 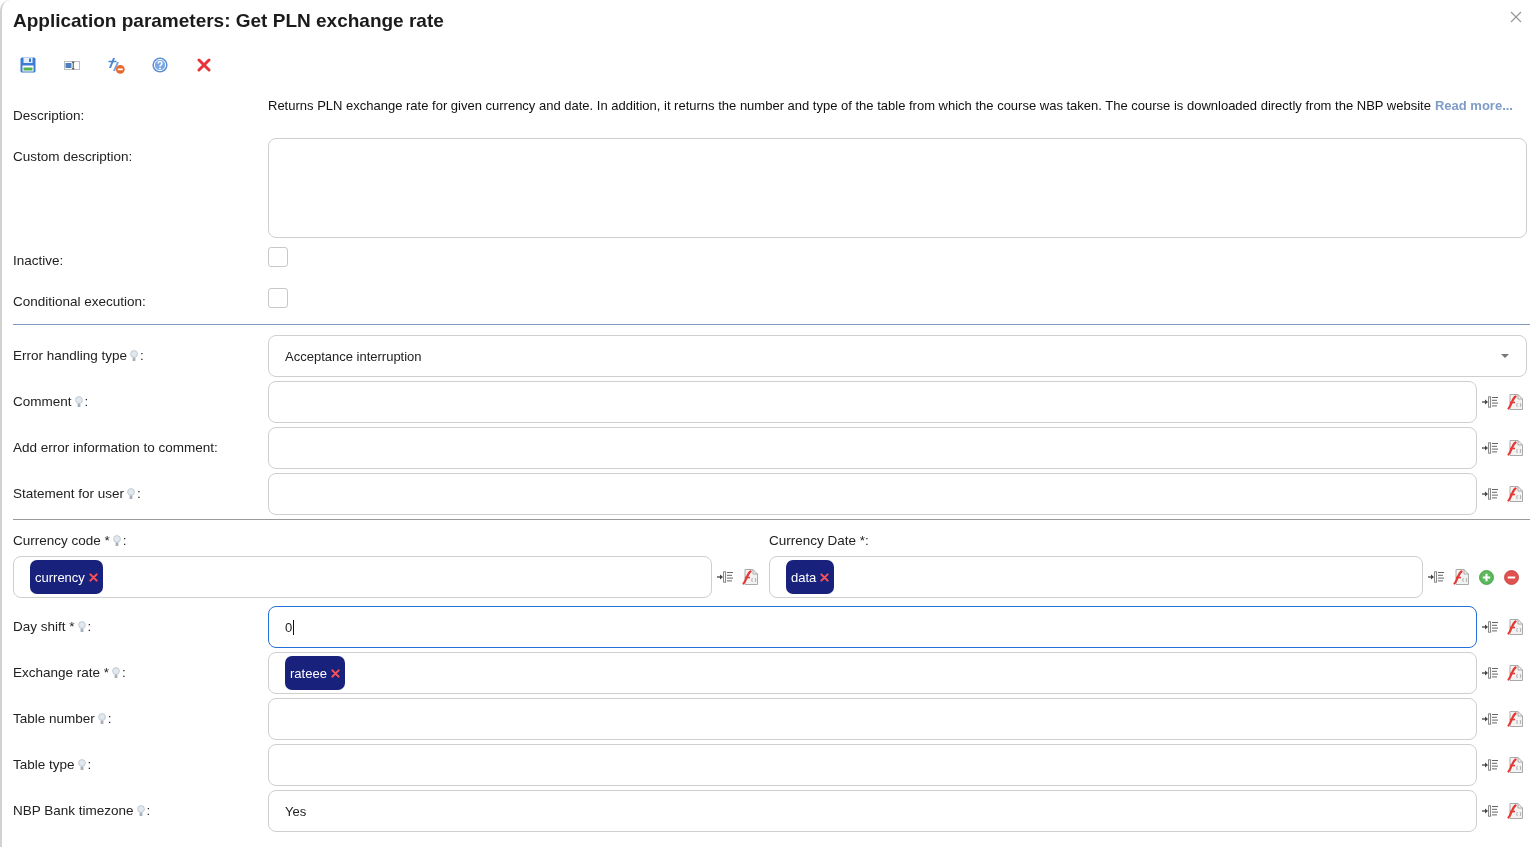 I want to click on variable-tag: rateee, so click(x=315, y=673).